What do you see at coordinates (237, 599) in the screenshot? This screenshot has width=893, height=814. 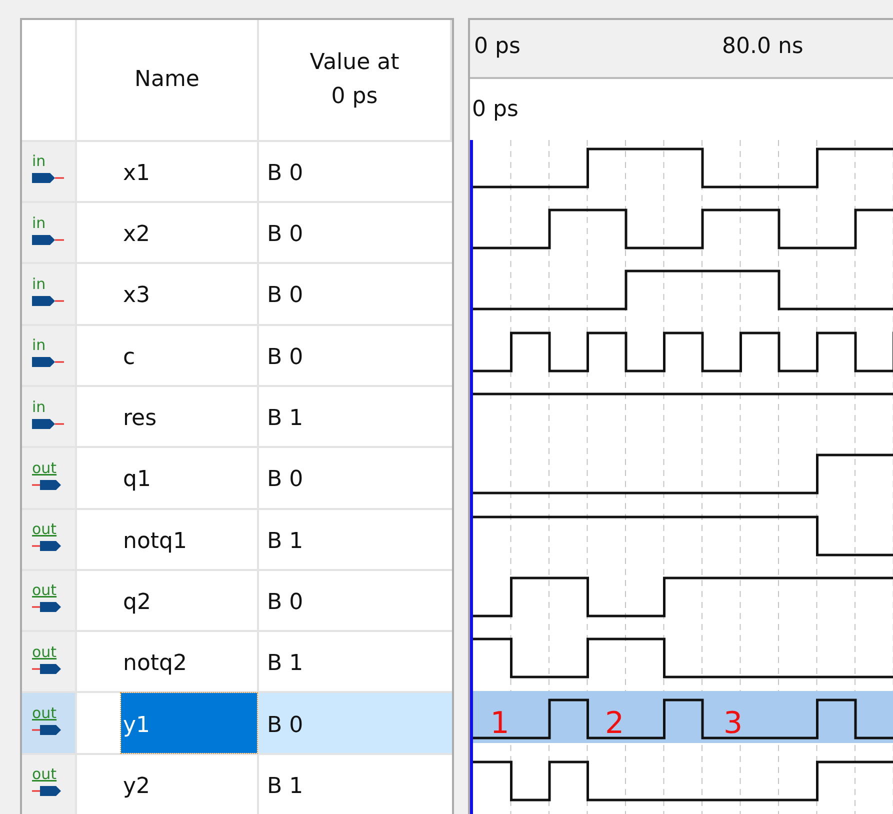 I see `signal-row: out q2 B 0` at bounding box center [237, 599].